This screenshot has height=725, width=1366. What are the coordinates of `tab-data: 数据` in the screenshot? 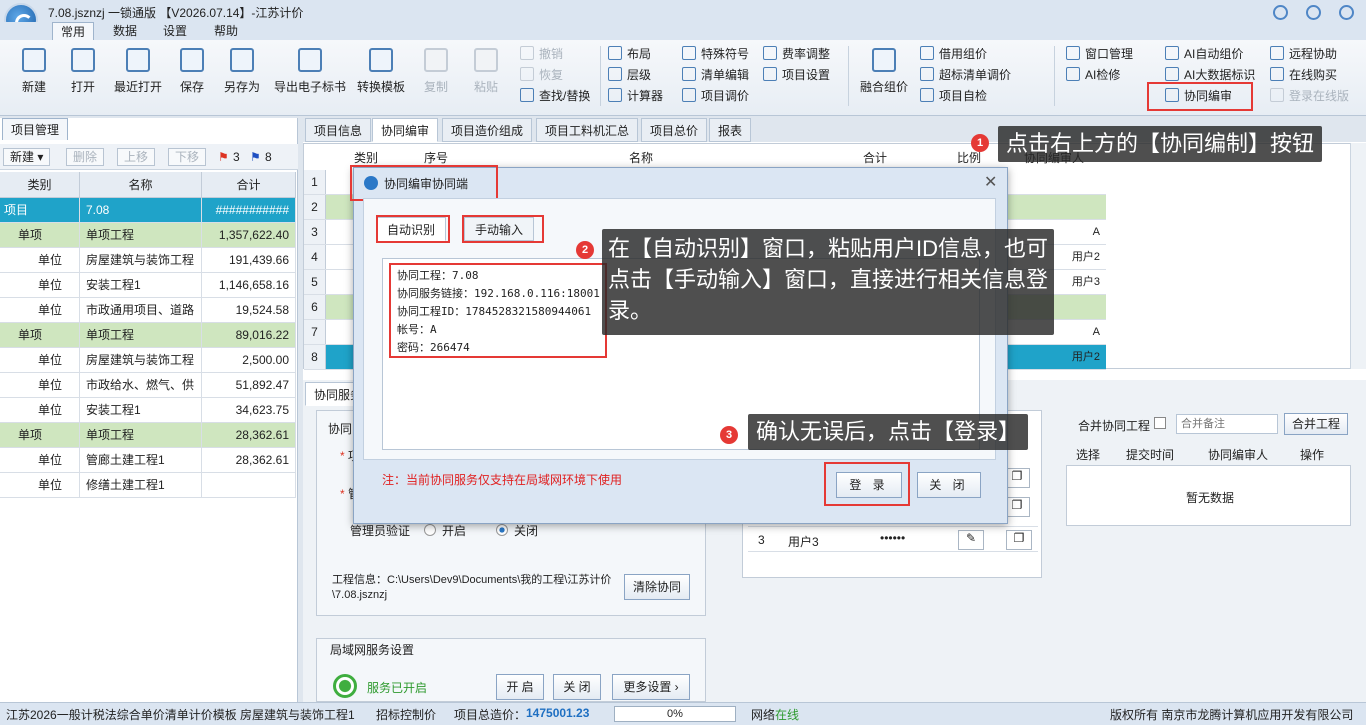 It's located at (125, 31).